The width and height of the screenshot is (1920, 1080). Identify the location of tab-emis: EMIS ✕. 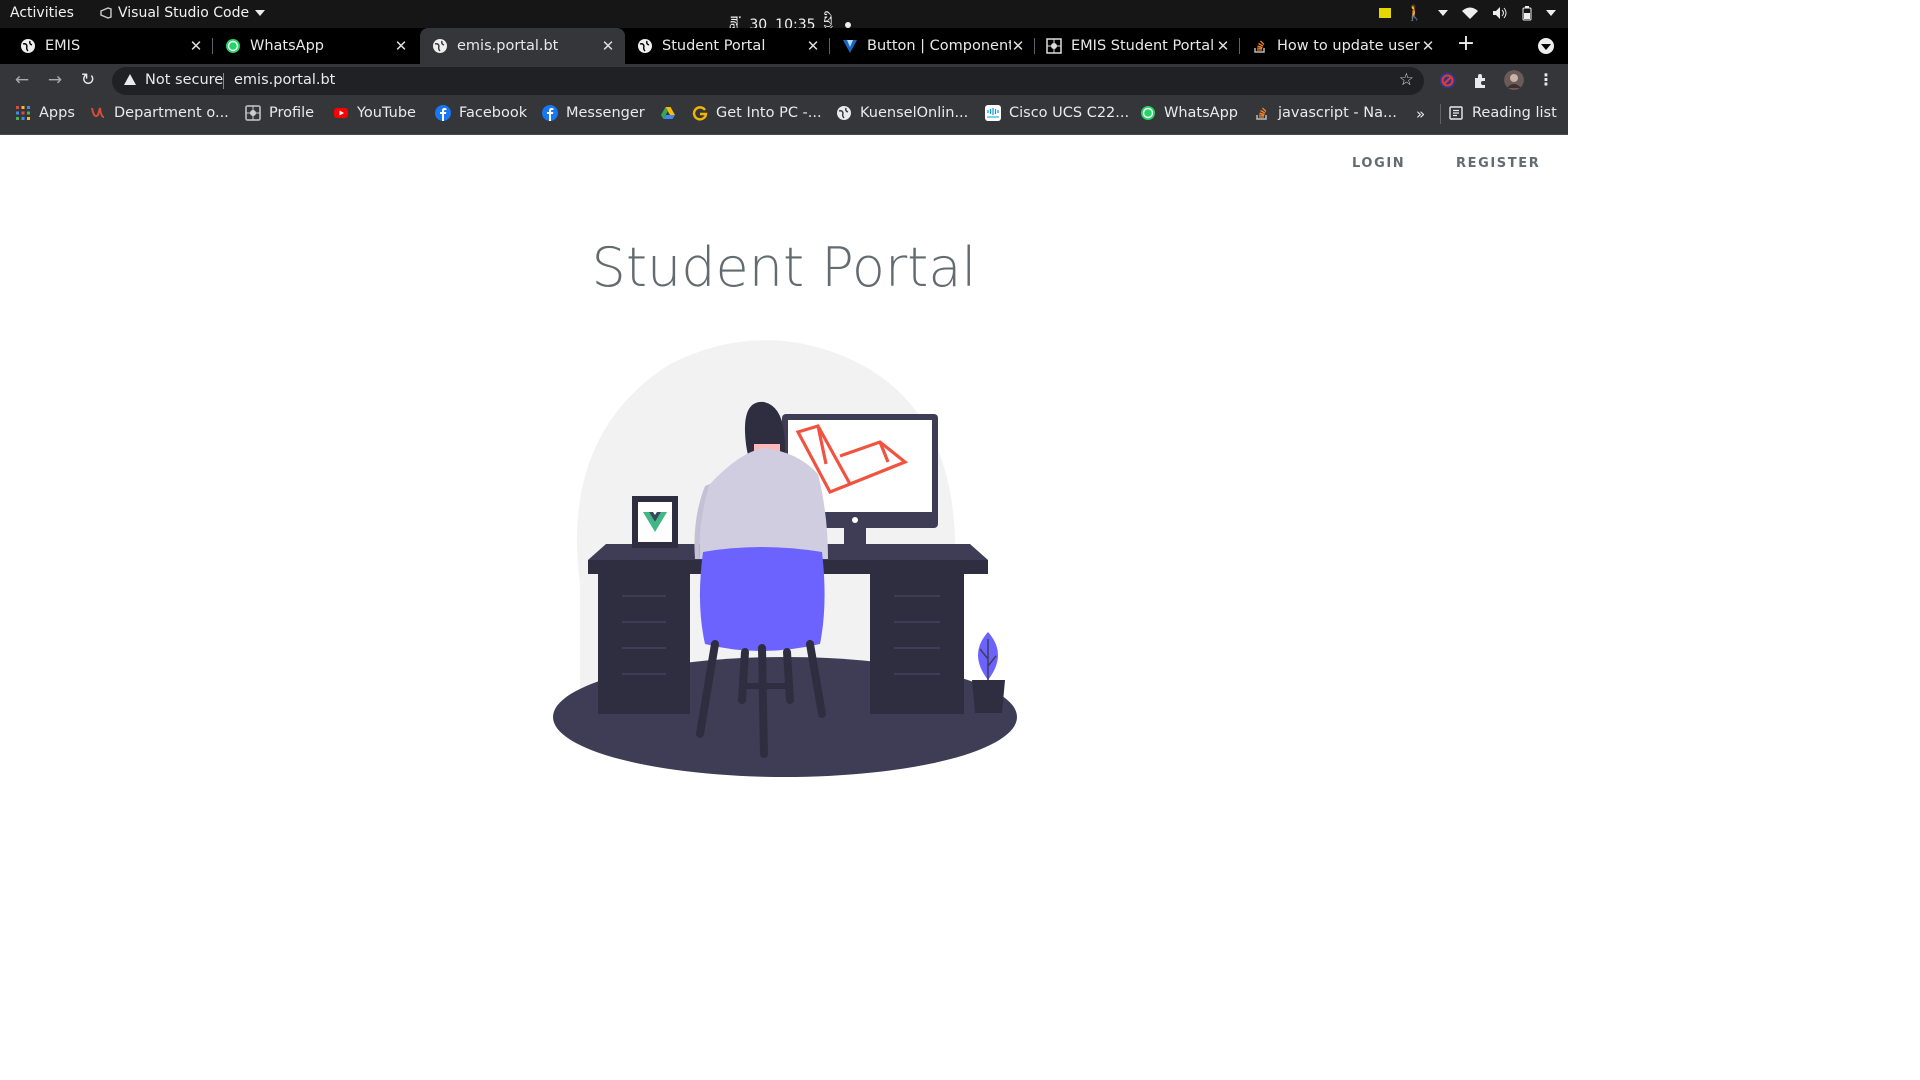
(106, 46).